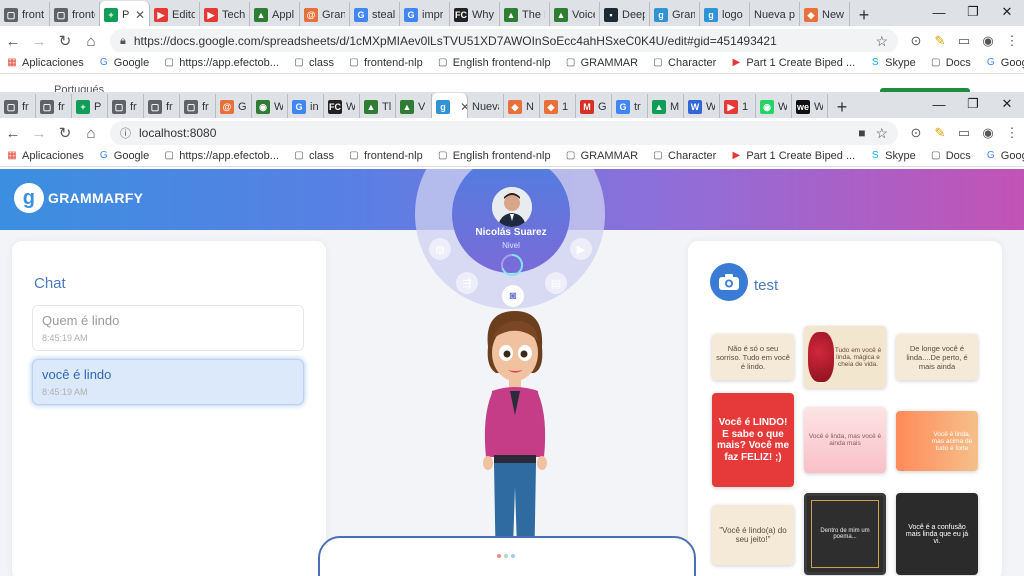 The width and height of the screenshot is (1024, 576). Describe the element at coordinates (753, 535) in the screenshot. I see `quote-card: "Você é lindo(a) do seu jeito!"` at that location.